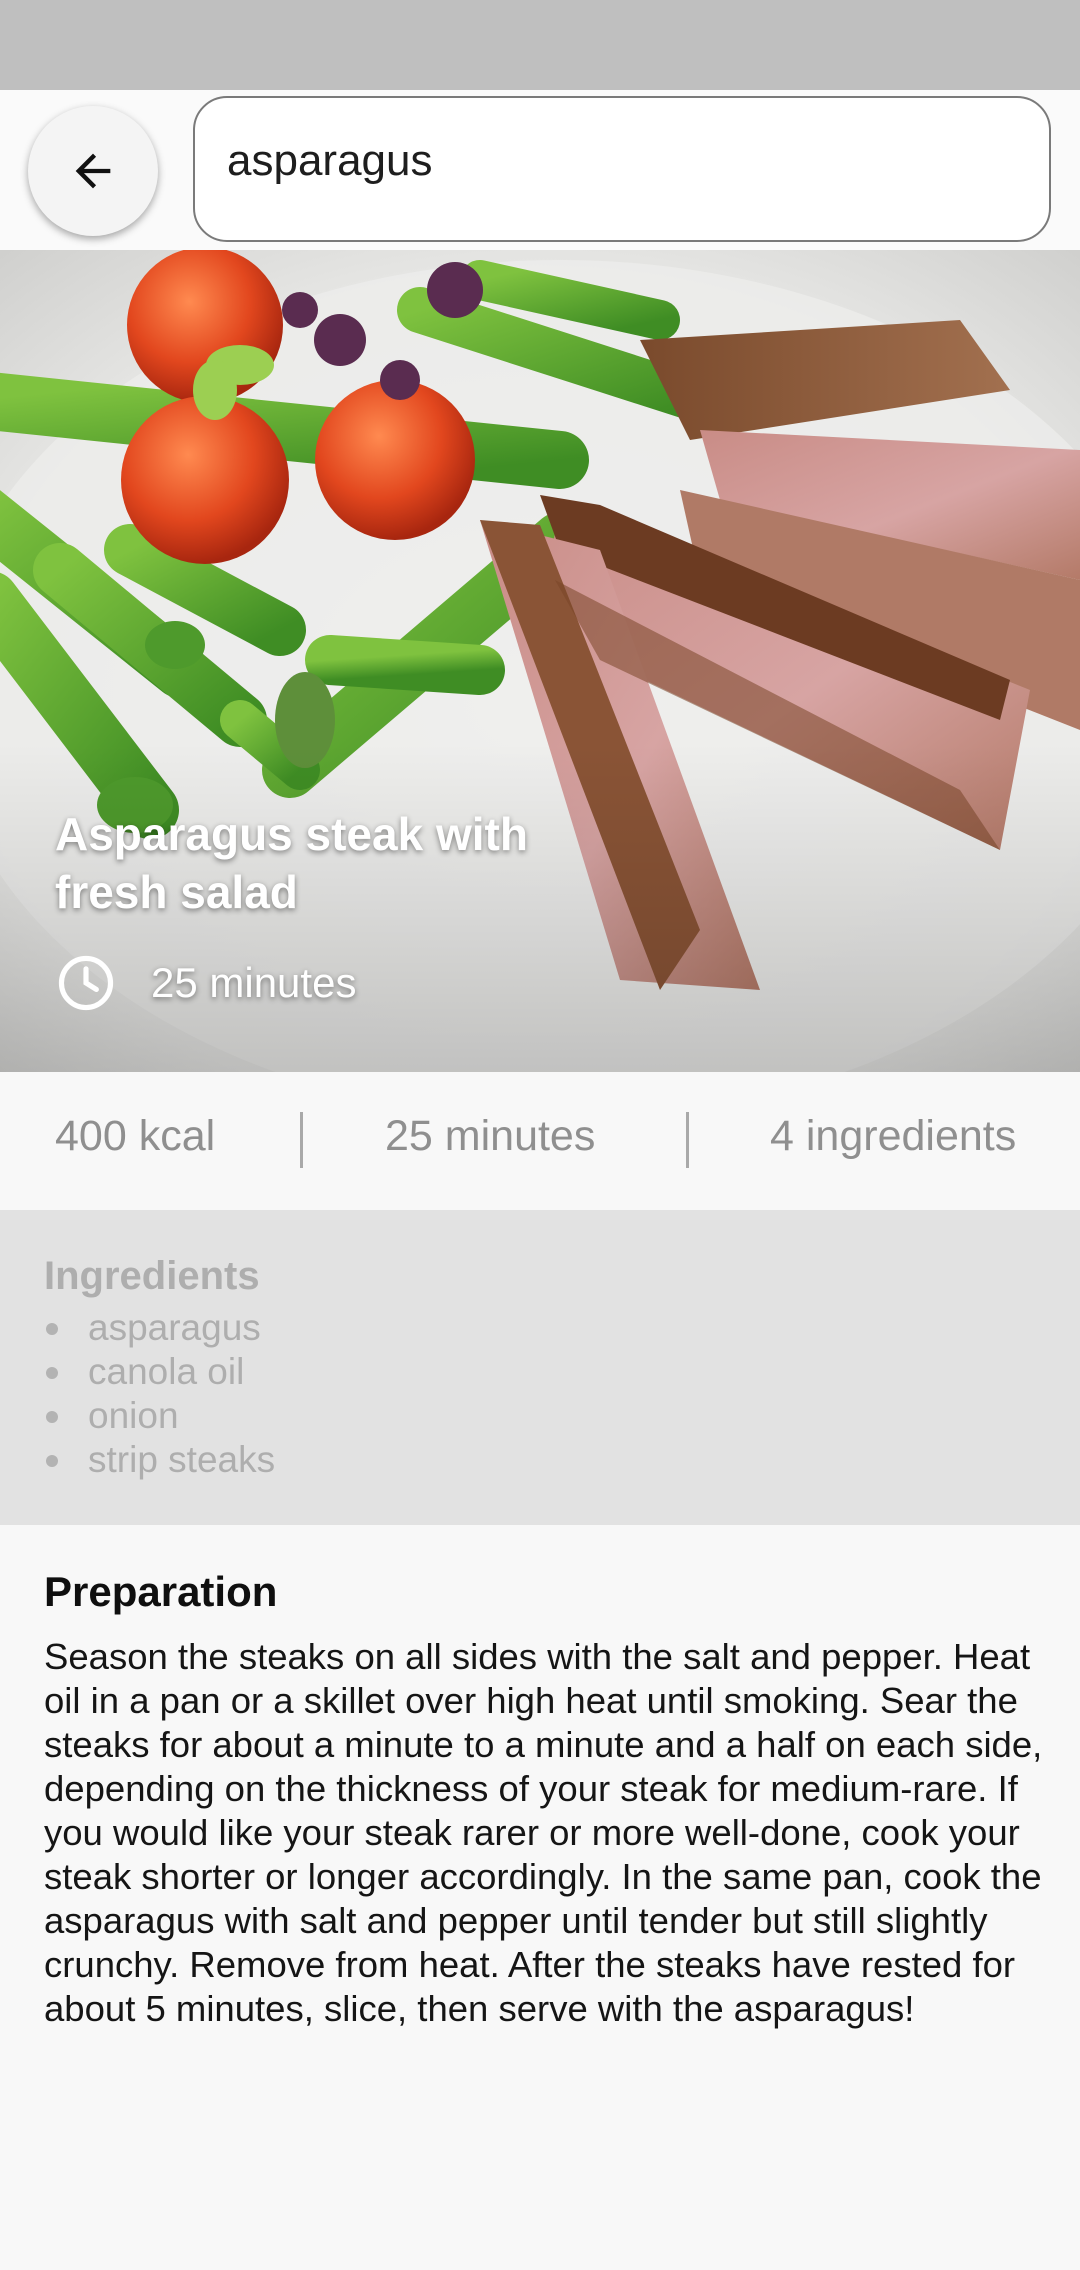 The width and height of the screenshot is (1080, 2270). Describe the element at coordinates (159, 1416) in the screenshot. I see `ingredient-item: onion` at that location.